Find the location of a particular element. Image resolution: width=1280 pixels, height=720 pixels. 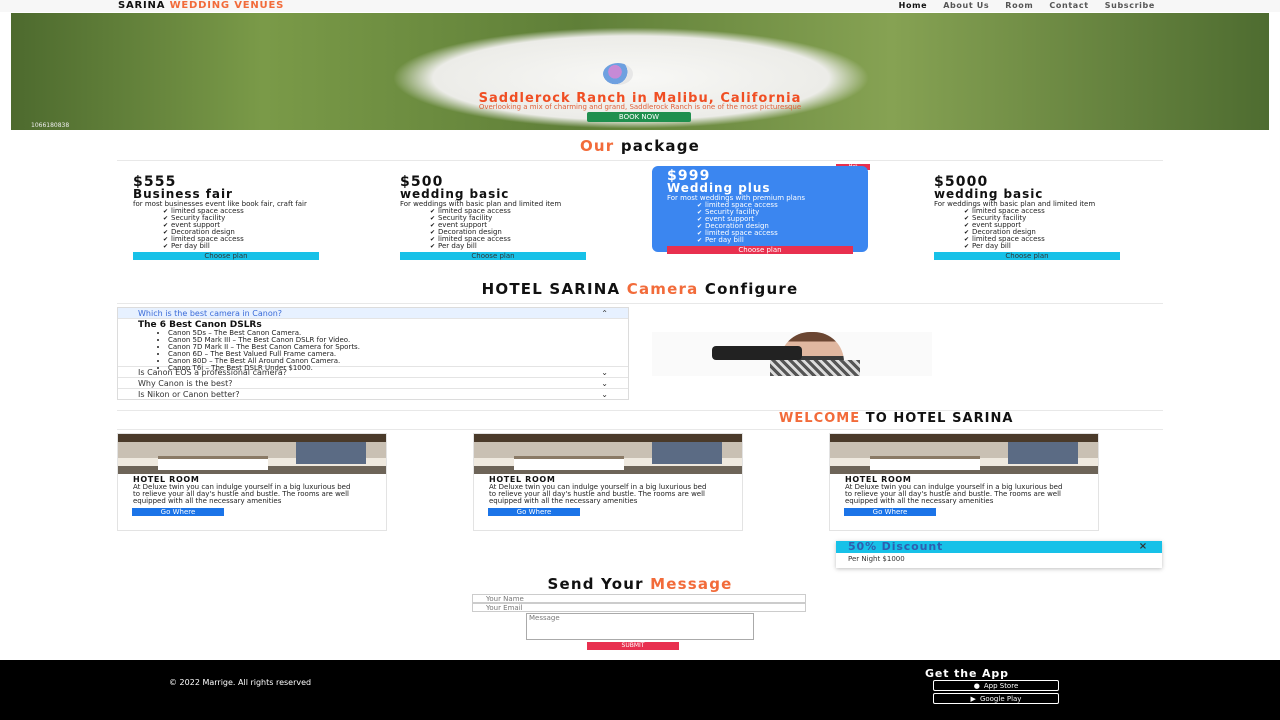

accordion-question: Is Canon EOS a professional camera? is located at coordinates (213, 372).